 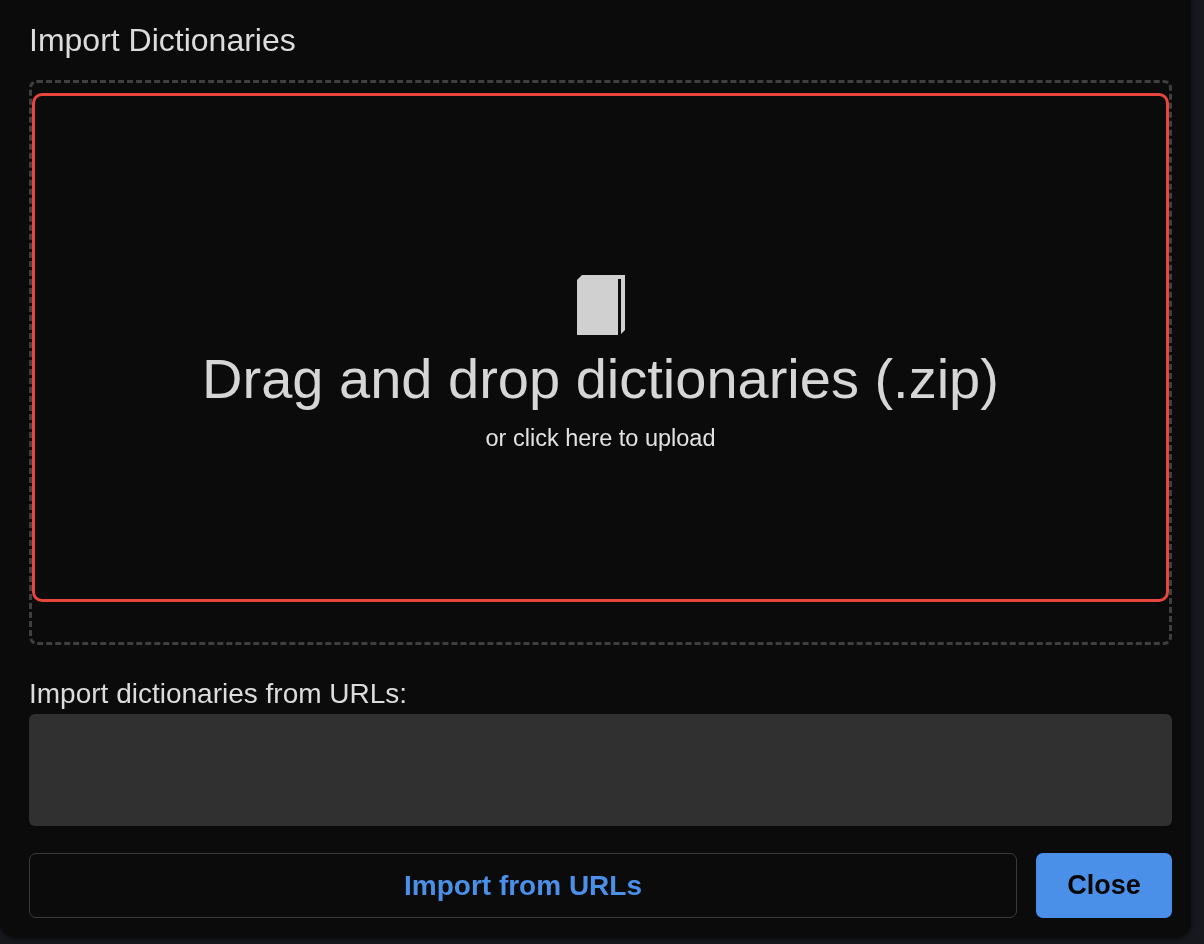 I want to click on close-button: Close, so click(x=1104, y=885).